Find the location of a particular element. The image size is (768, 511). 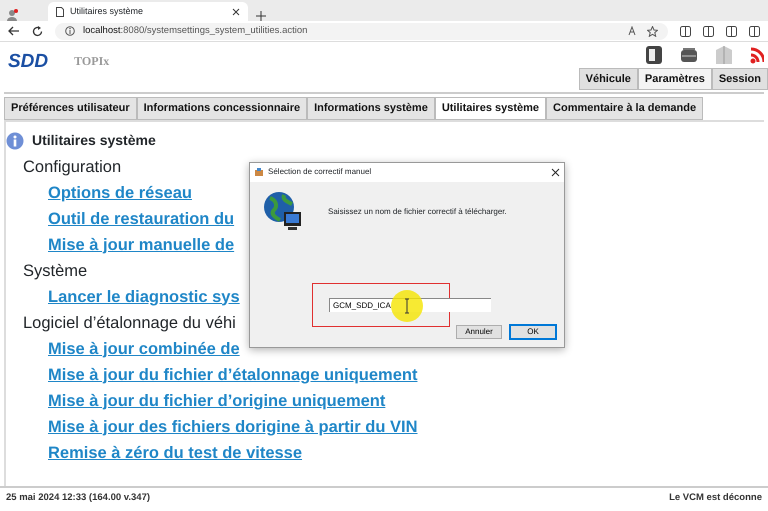

globe-computer-icon is located at coordinates (282, 211).